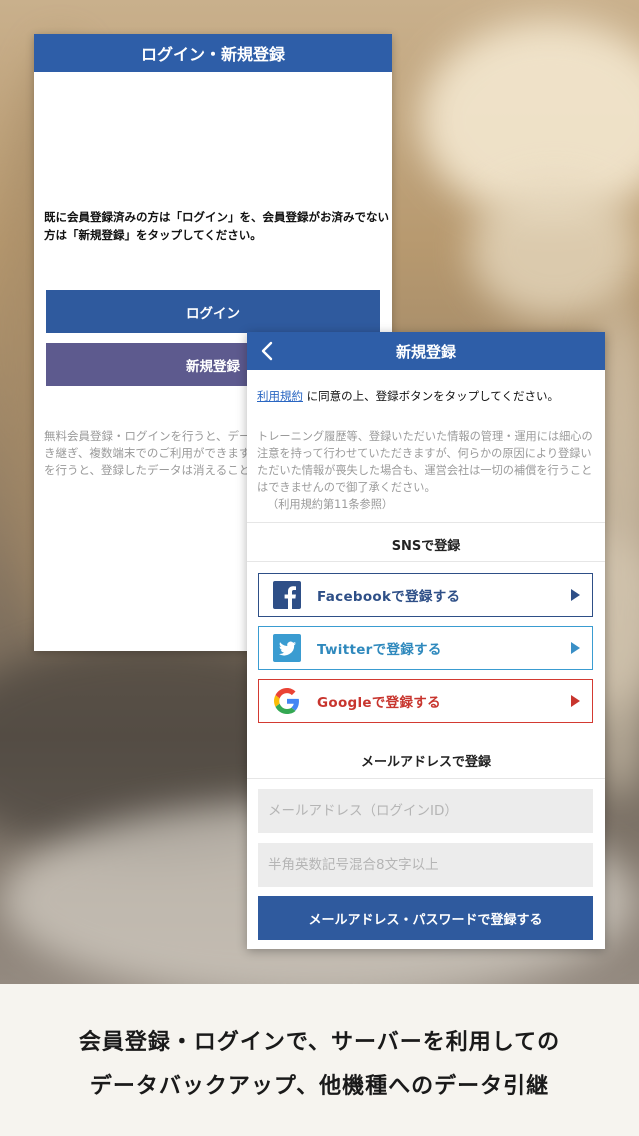  Describe the element at coordinates (213, 53) in the screenshot. I see `login-screen-title: ログイン・新規登録` at that location.